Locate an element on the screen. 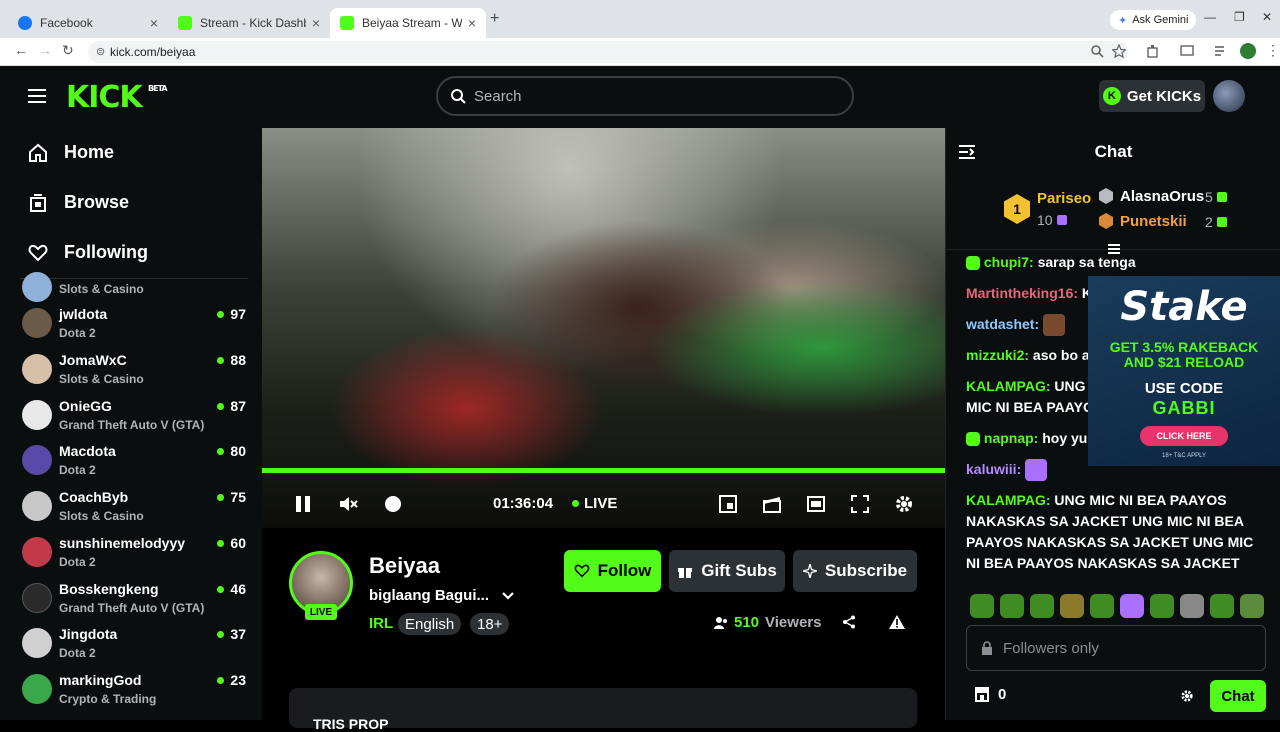 The height and width of the screenshot is (732, 1280). channel-item-partial: Slots & Casino is located at coordinates (134, 282).